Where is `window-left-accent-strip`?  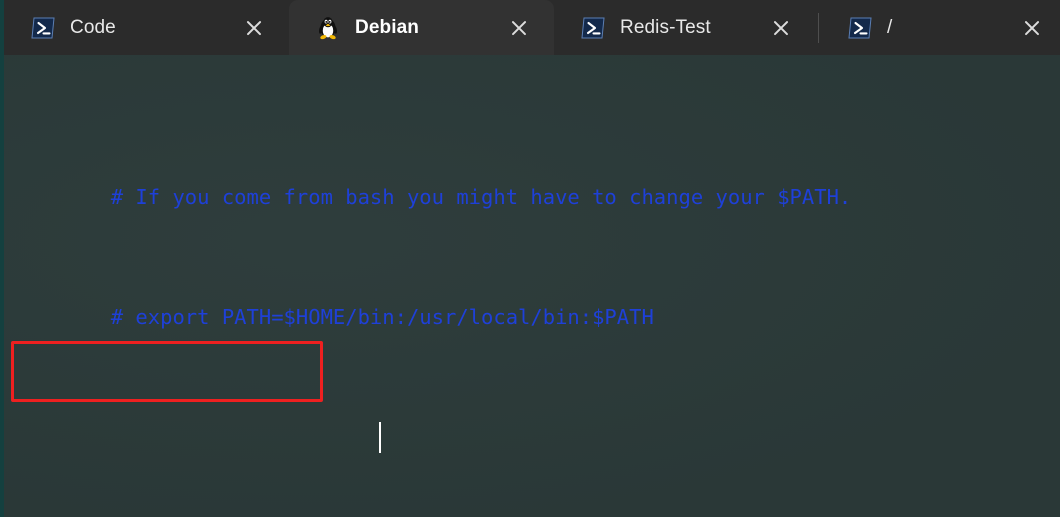
window-left-accent-strip is located at coordinates (2, 258).